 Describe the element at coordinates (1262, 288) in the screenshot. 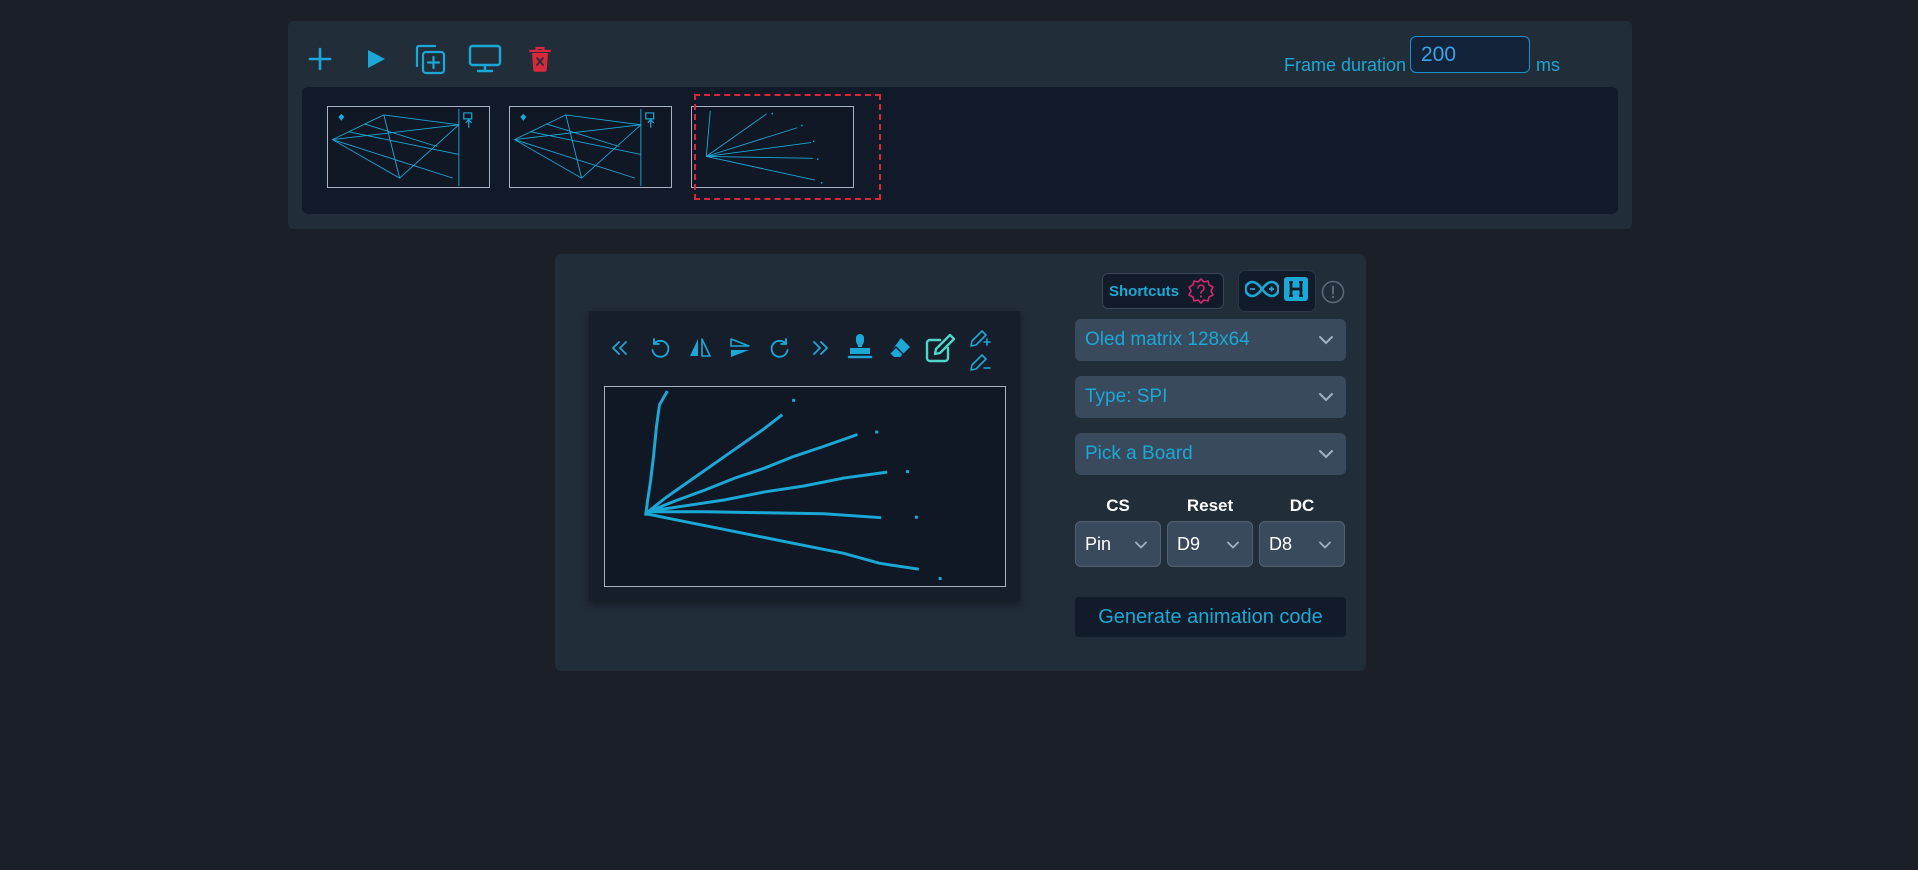

I see `arduino-infinity-icon` at that location.